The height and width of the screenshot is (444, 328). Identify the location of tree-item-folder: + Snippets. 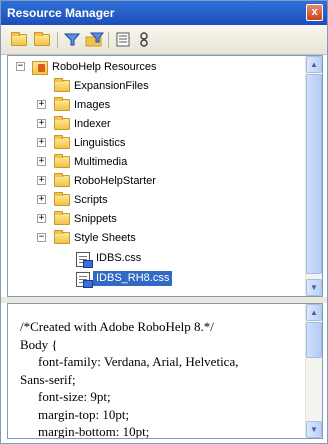
(154, 219).